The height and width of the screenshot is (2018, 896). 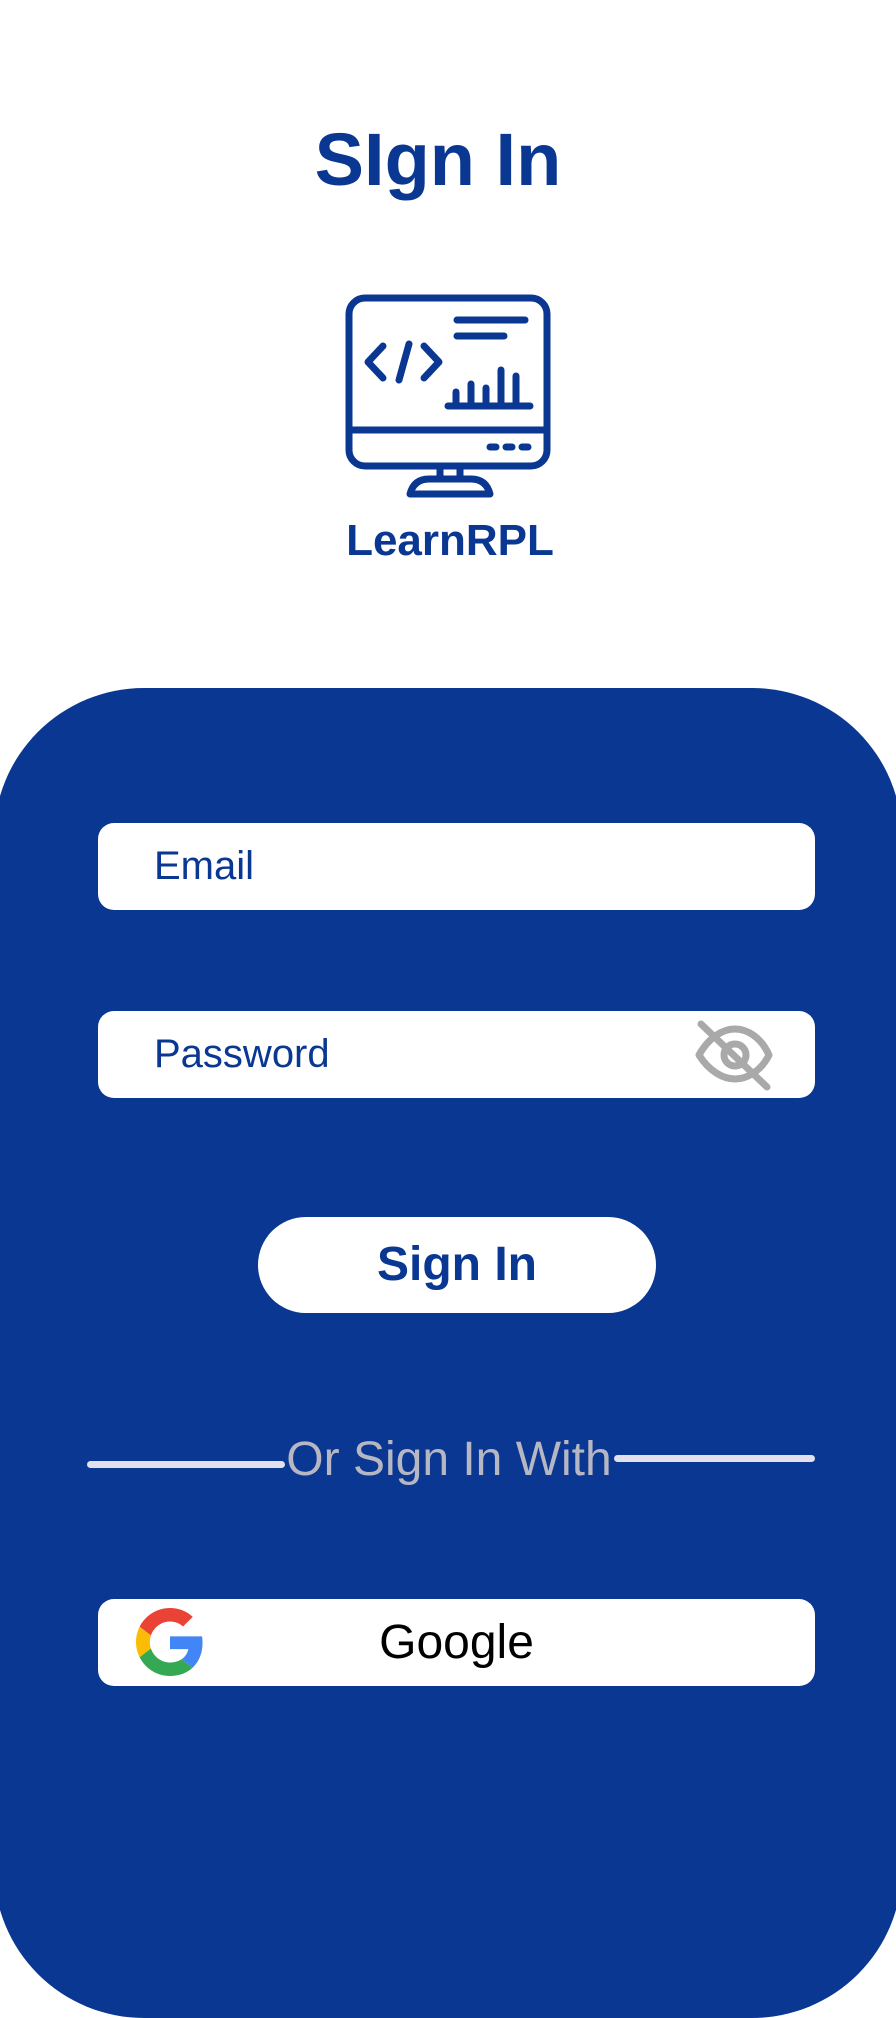 I want to click on email-field: Email, so click(x=456, y=866).